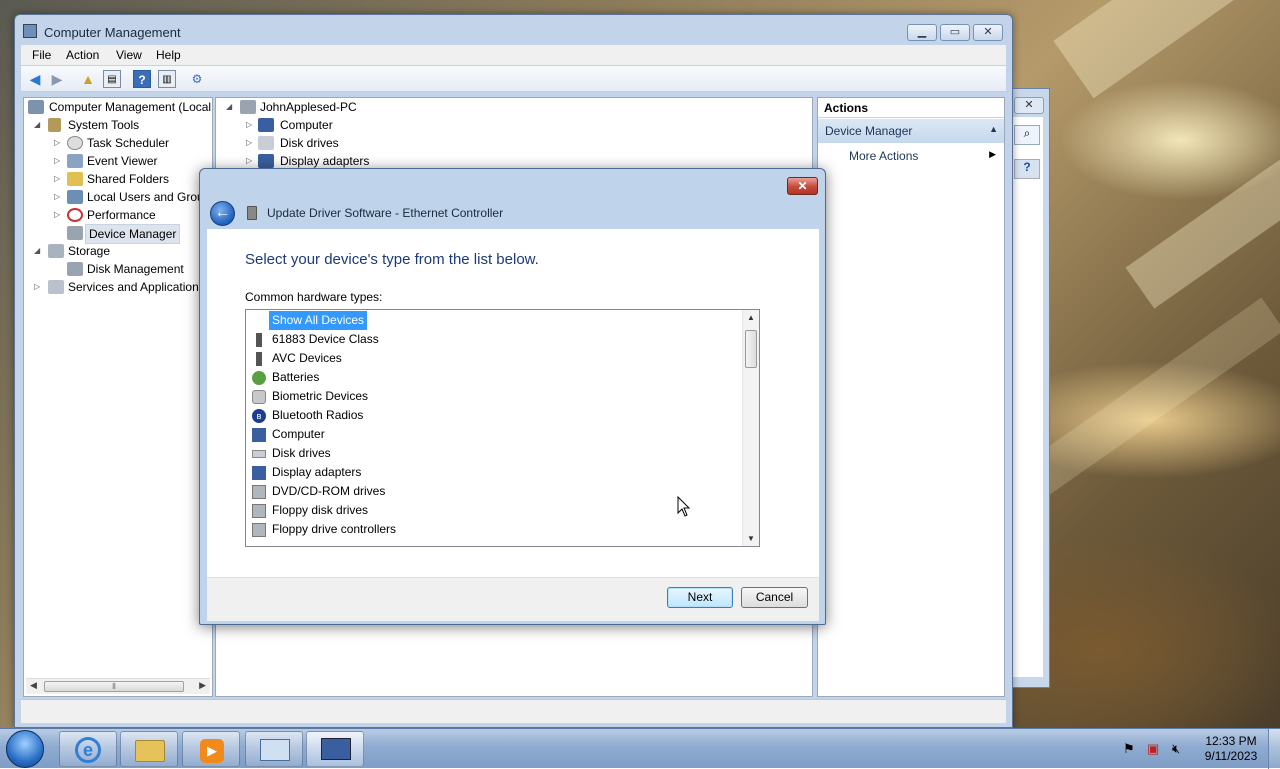 The image size is (1280, 769). Describe the element at coordinates (922, 32) in the screenshot. I see `minimize-button: ▁` at that location.